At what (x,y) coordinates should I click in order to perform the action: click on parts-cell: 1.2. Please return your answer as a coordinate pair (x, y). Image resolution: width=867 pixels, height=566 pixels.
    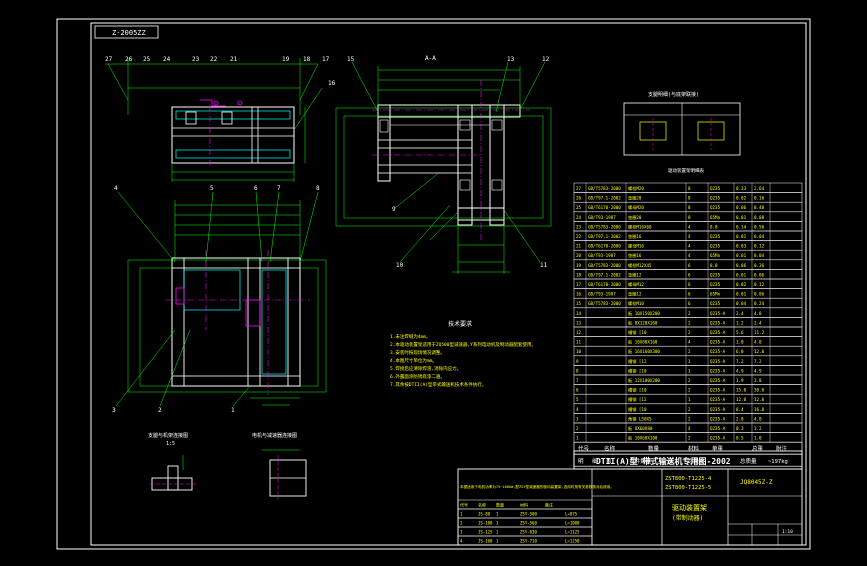
    Looking at the image, I should click on (758, 428).